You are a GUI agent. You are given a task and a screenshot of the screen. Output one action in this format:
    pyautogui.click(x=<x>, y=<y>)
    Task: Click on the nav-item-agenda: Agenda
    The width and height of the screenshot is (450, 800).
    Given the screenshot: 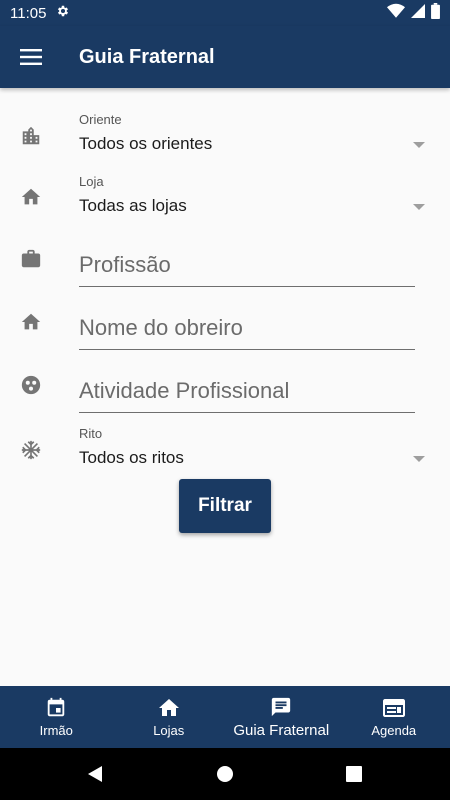 What is the action you would take?
    pyautogui.click(x=394, y=717)
    